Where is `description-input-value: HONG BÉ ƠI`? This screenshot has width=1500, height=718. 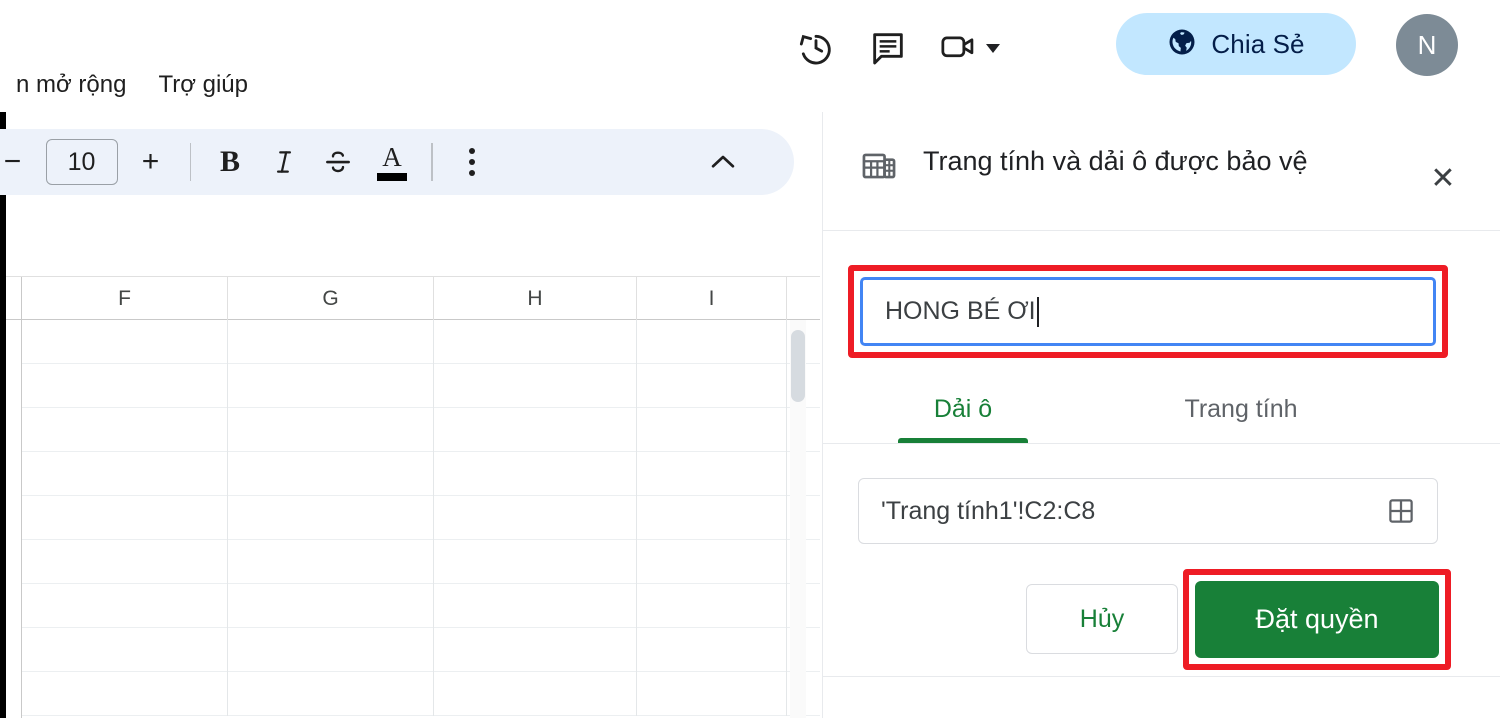 description-input-value: HONG BÉ ƠI is located at coordinates (960, 311).